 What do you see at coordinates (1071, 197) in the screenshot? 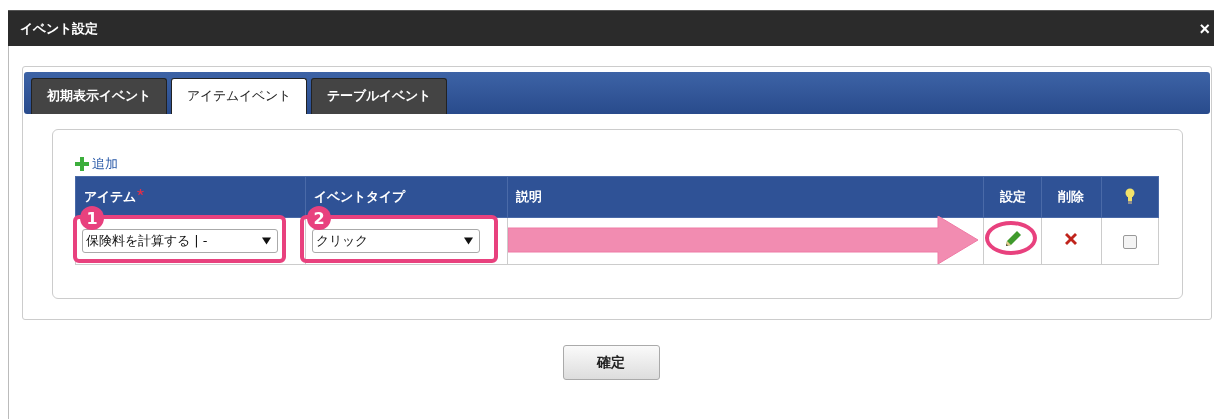
I see `column-header: 削除` at bounding box center [1071, 197].